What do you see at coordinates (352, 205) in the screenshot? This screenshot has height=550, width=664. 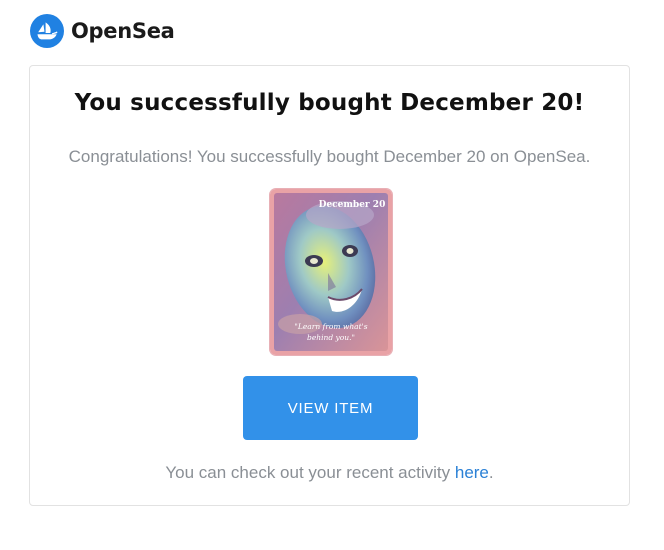 I see `nft-card-title: December 20` at bounding box center [352, 205].